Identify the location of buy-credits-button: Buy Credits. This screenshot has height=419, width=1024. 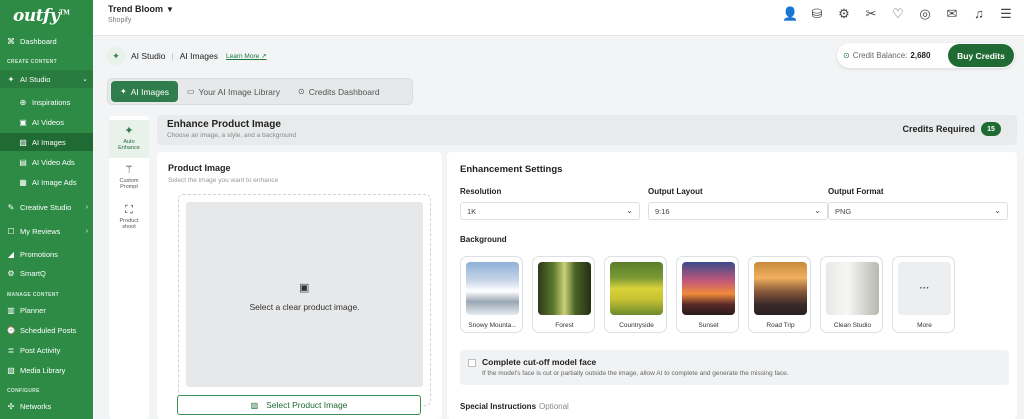
(981, 55).